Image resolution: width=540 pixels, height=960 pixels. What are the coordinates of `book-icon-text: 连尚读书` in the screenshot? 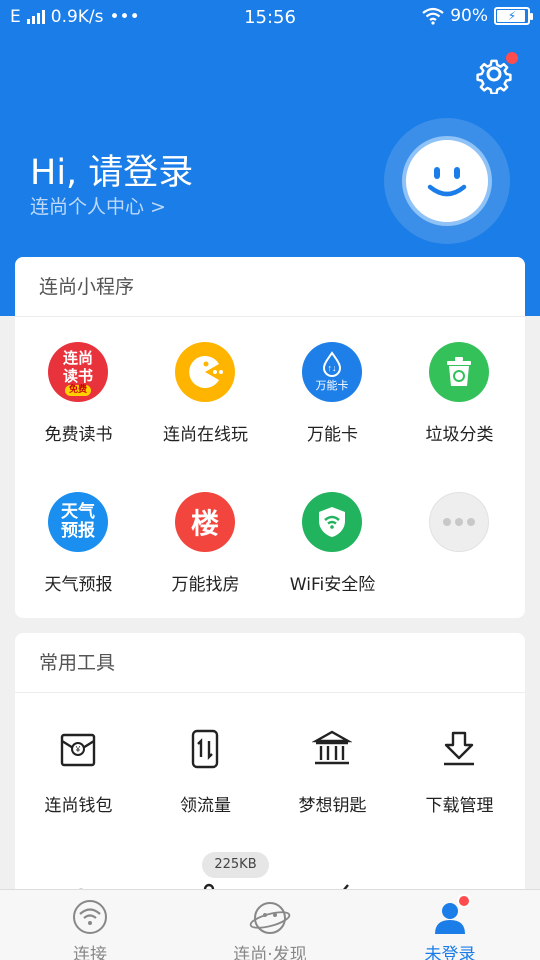 It's located at (77, 366).